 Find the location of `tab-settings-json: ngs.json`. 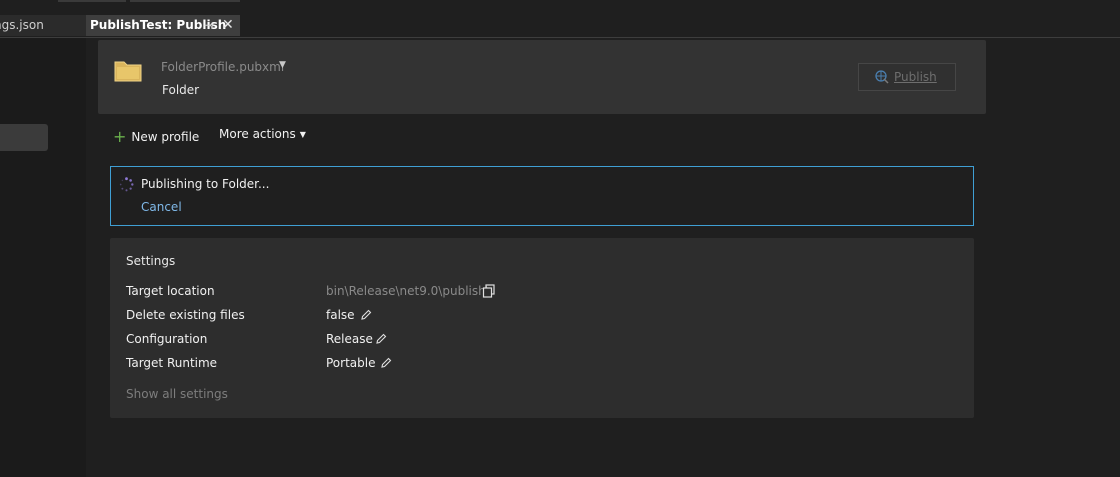

tab-settings-json: ngs.json is located at coordinates (43, 25).